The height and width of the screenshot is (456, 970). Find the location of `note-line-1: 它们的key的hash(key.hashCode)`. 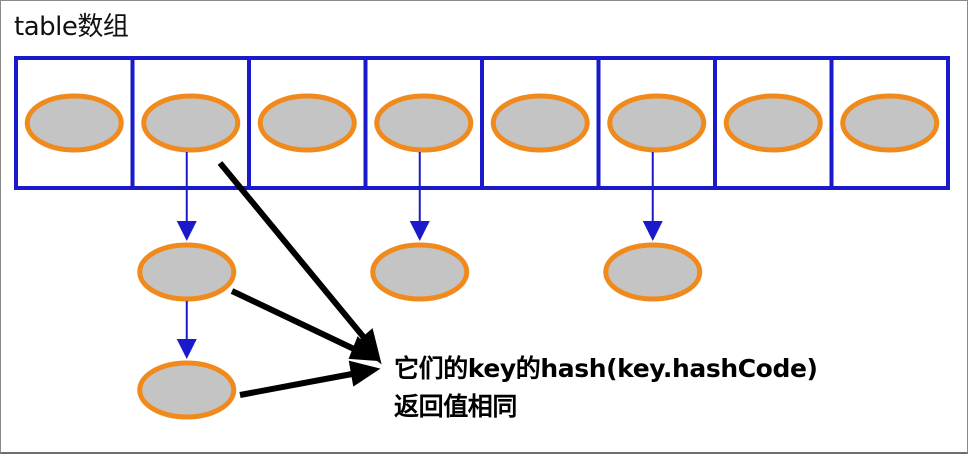

note-line-1: 它们的key的hash(key.hashCode) is located at coordinates (606, 368).